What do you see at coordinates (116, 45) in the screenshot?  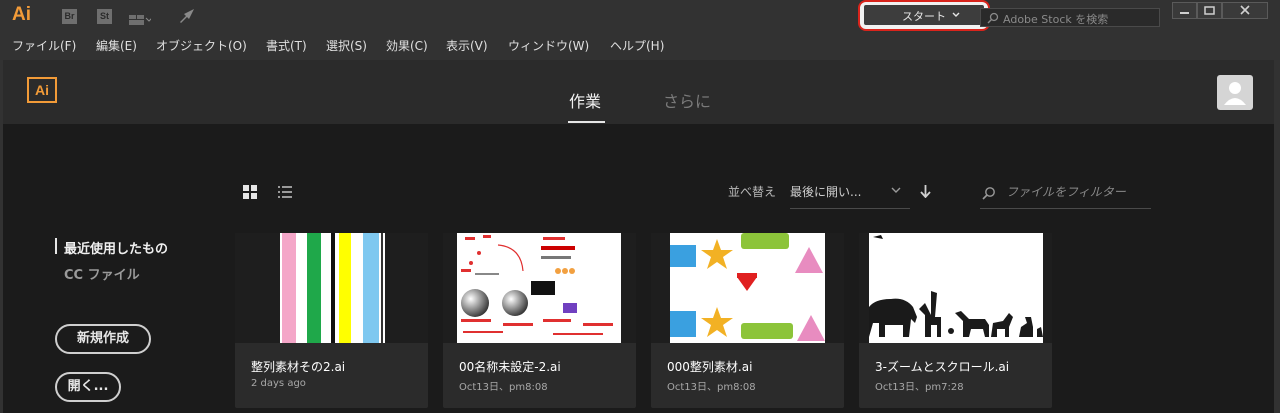 I see `menu-edit: 編集(E)` at bounding box center [116, 45].